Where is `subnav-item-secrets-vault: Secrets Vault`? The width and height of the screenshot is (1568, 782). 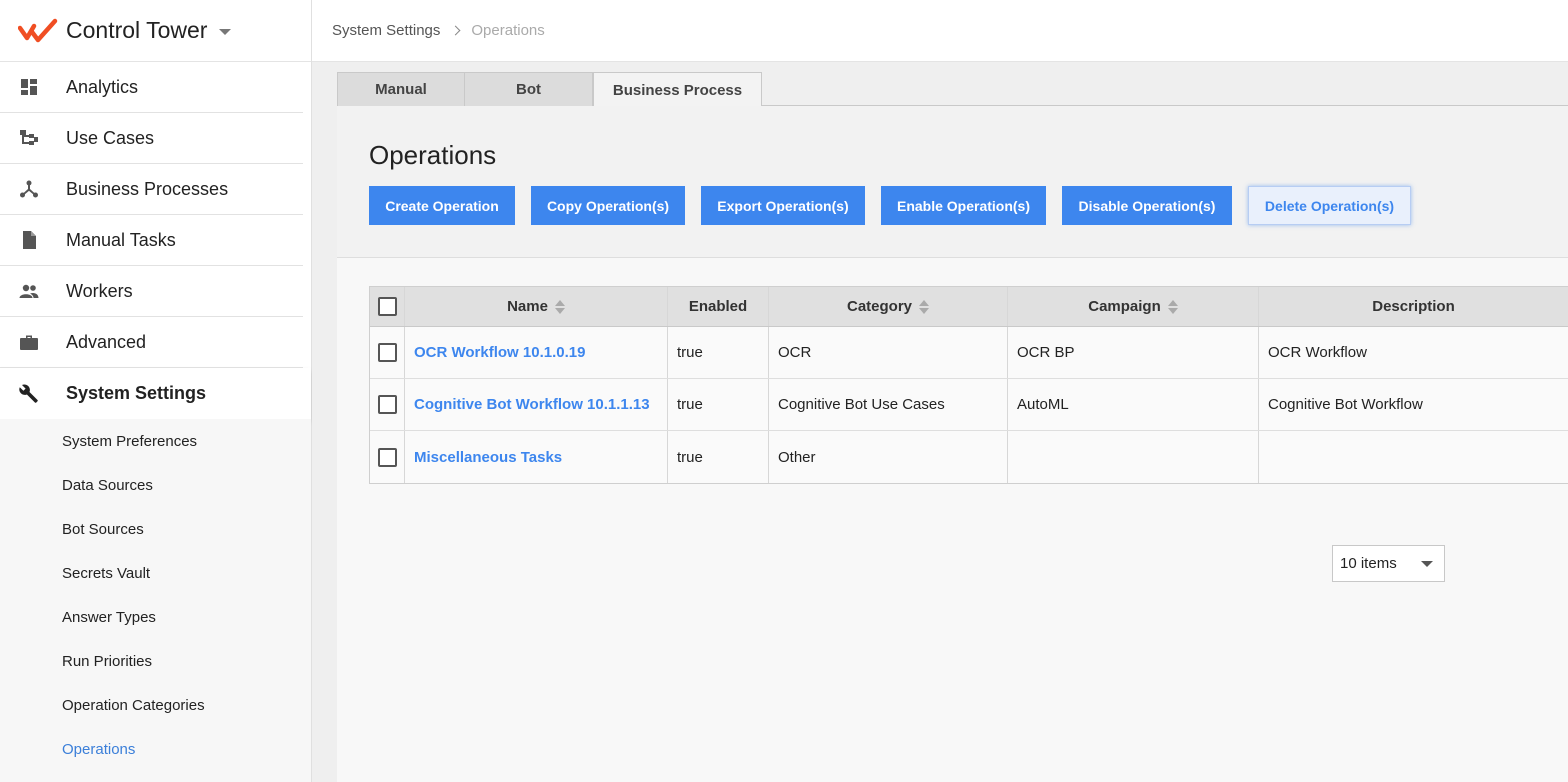 subnav-item-secrets-vault: Secrets Vault is located at coordinates (155, 573).